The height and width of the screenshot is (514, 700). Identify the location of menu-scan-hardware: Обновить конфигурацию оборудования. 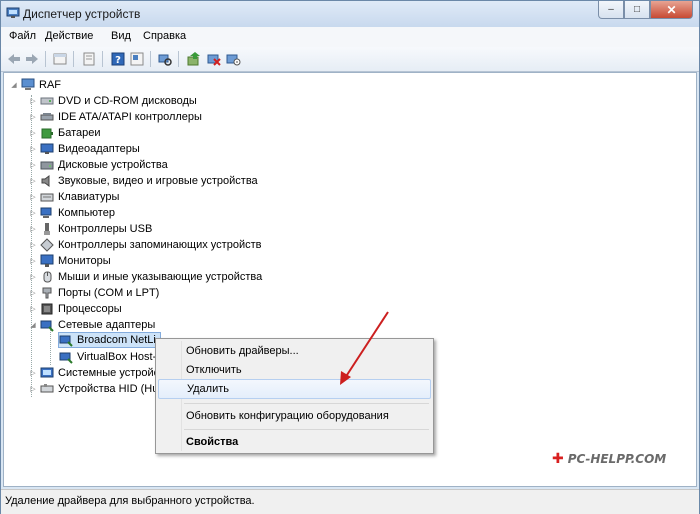
(294, 416).